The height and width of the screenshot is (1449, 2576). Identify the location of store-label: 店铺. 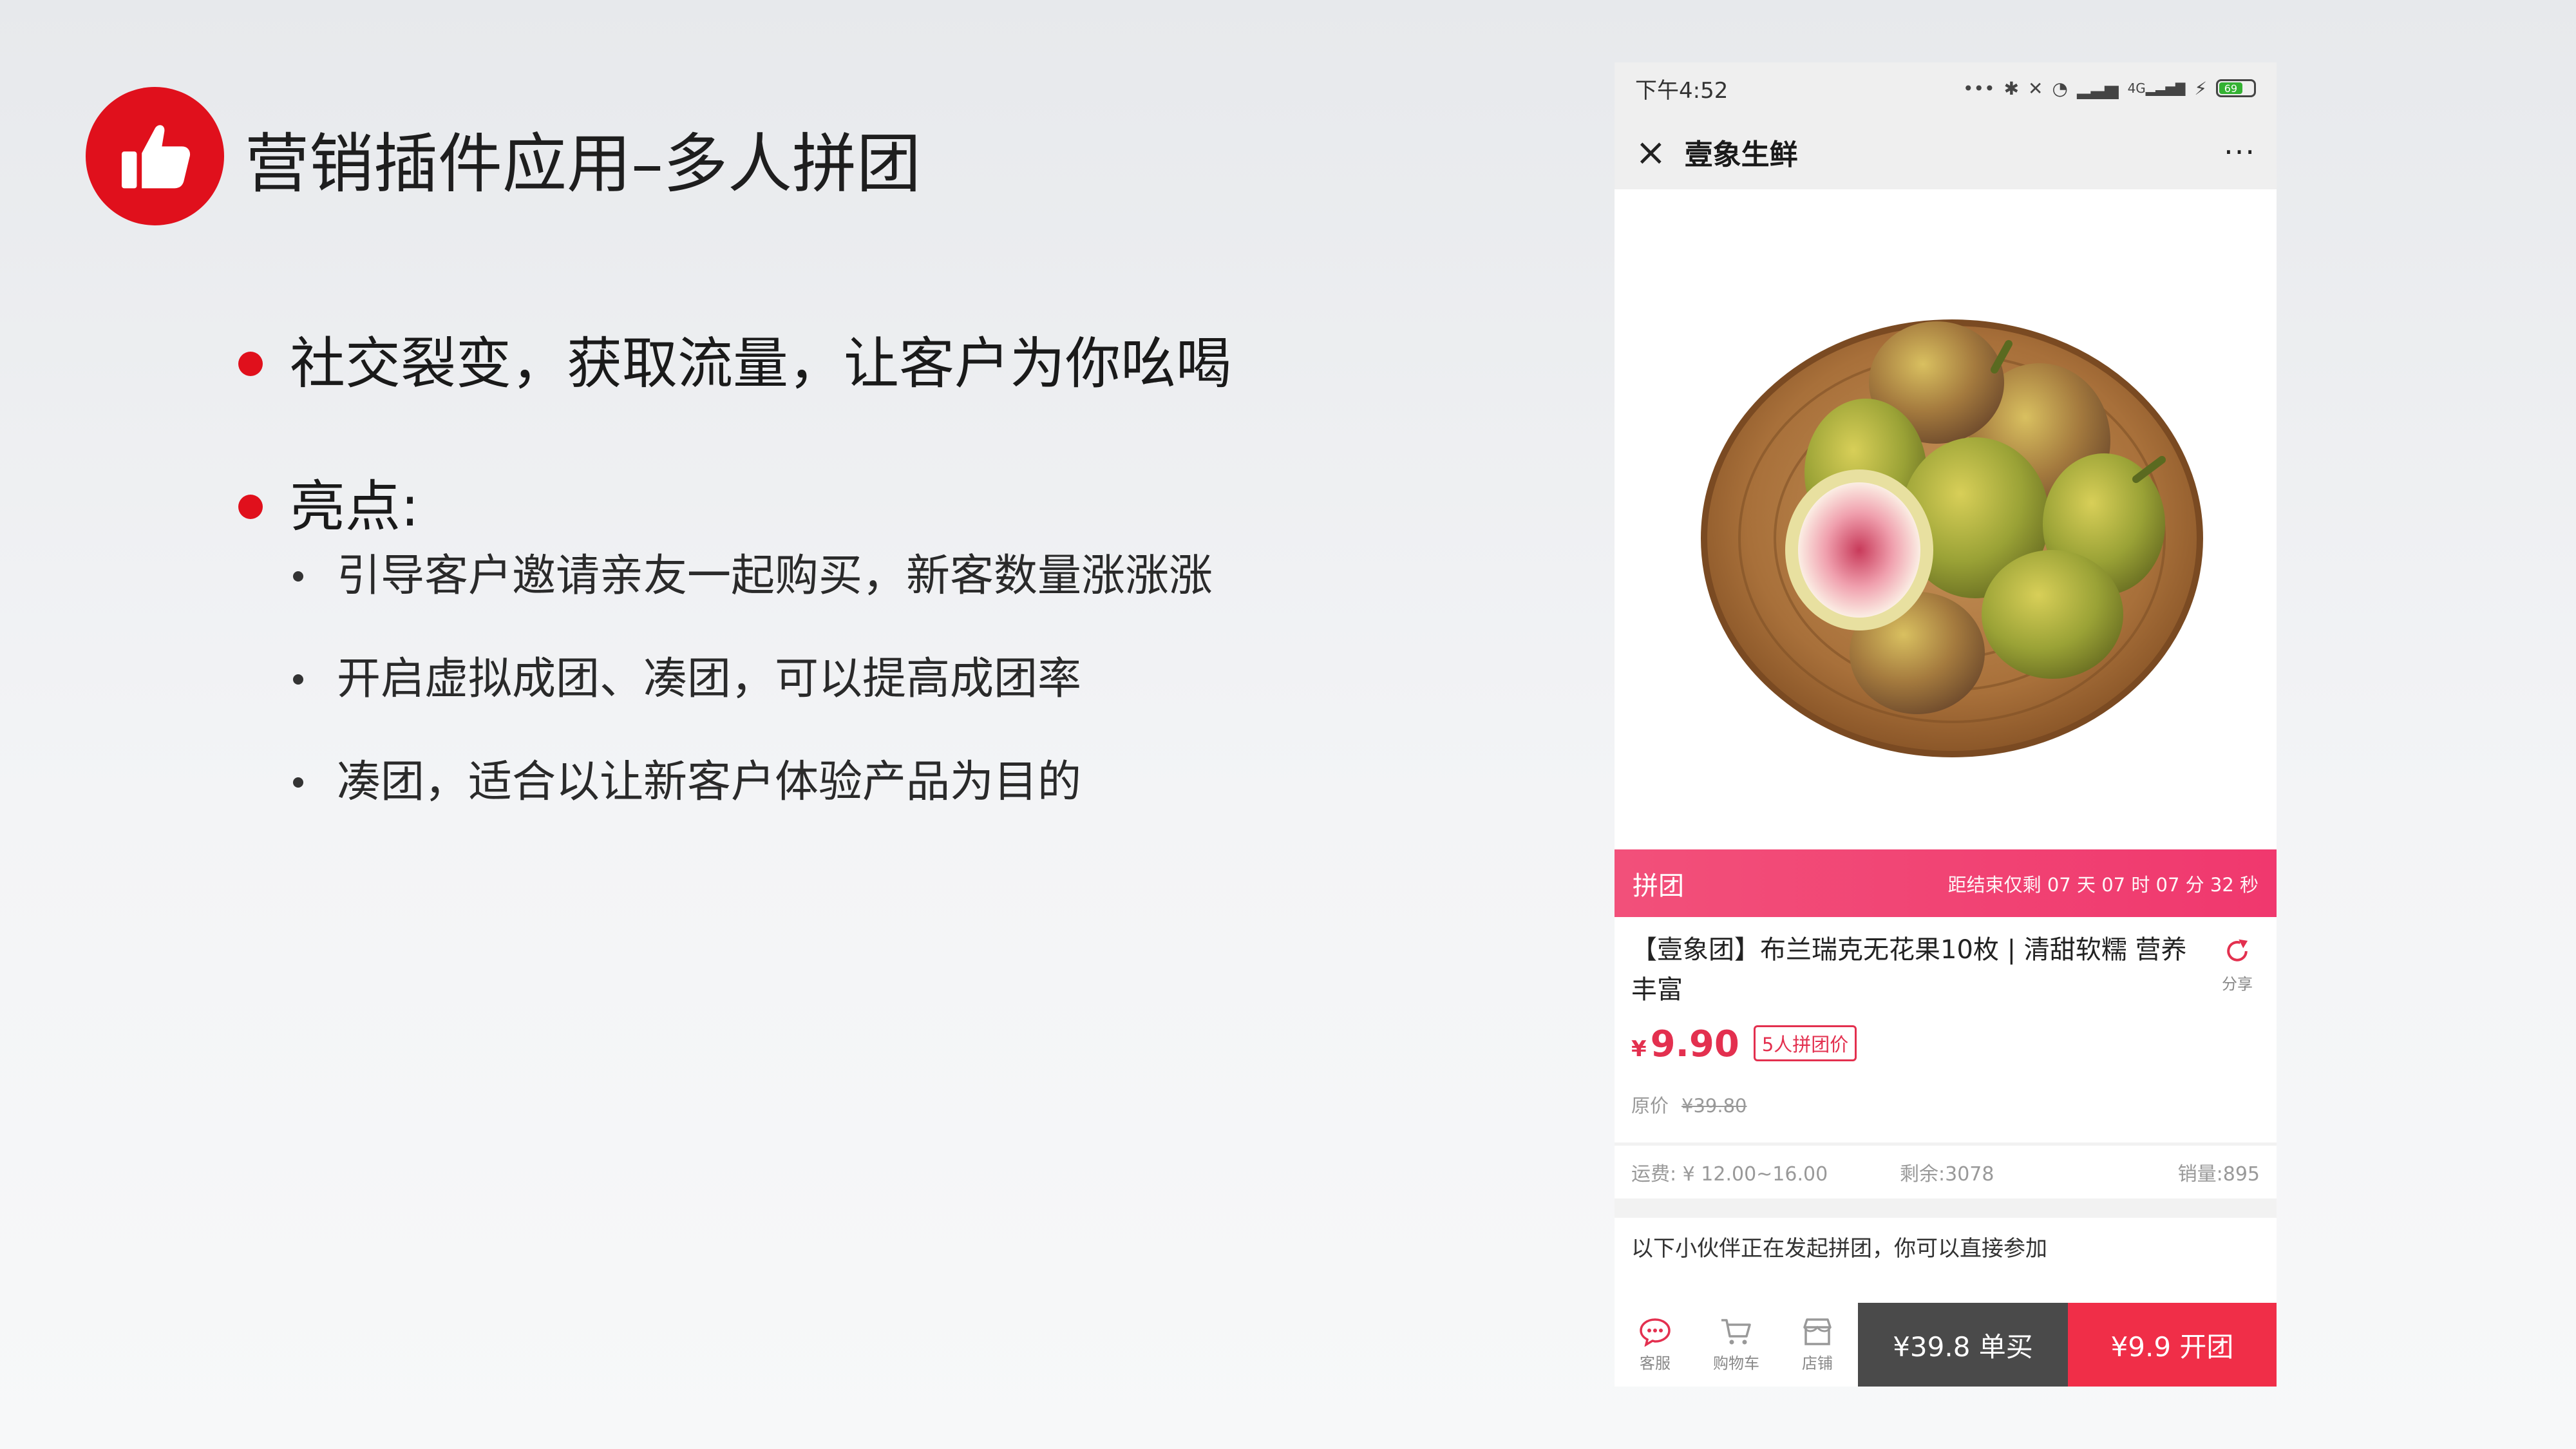
(1818, 1363).